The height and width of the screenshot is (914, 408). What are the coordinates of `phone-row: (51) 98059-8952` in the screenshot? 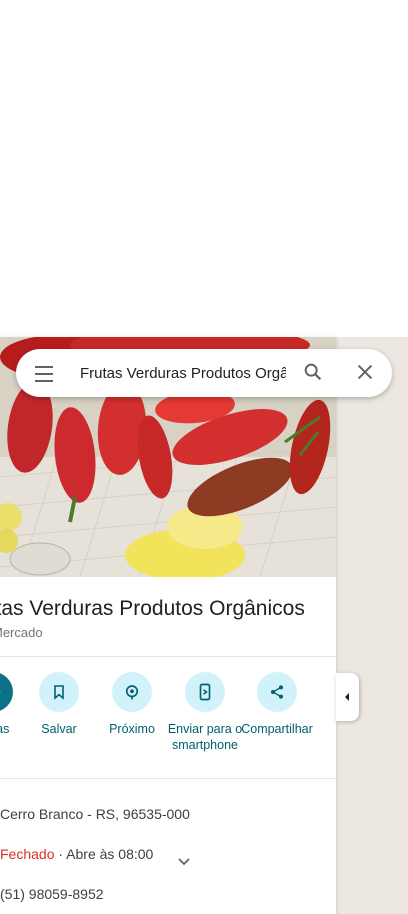 It's located at (52, 894).